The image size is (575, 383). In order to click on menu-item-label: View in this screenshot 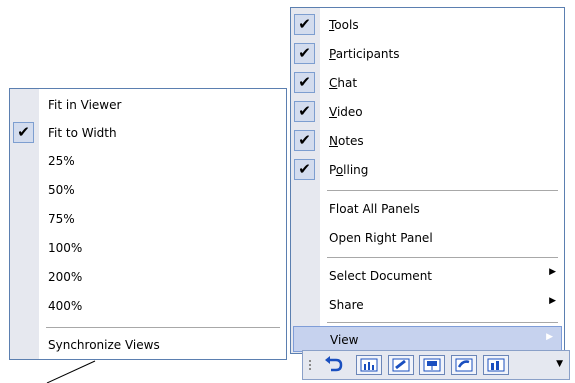, I will do `click(344, 340)`.